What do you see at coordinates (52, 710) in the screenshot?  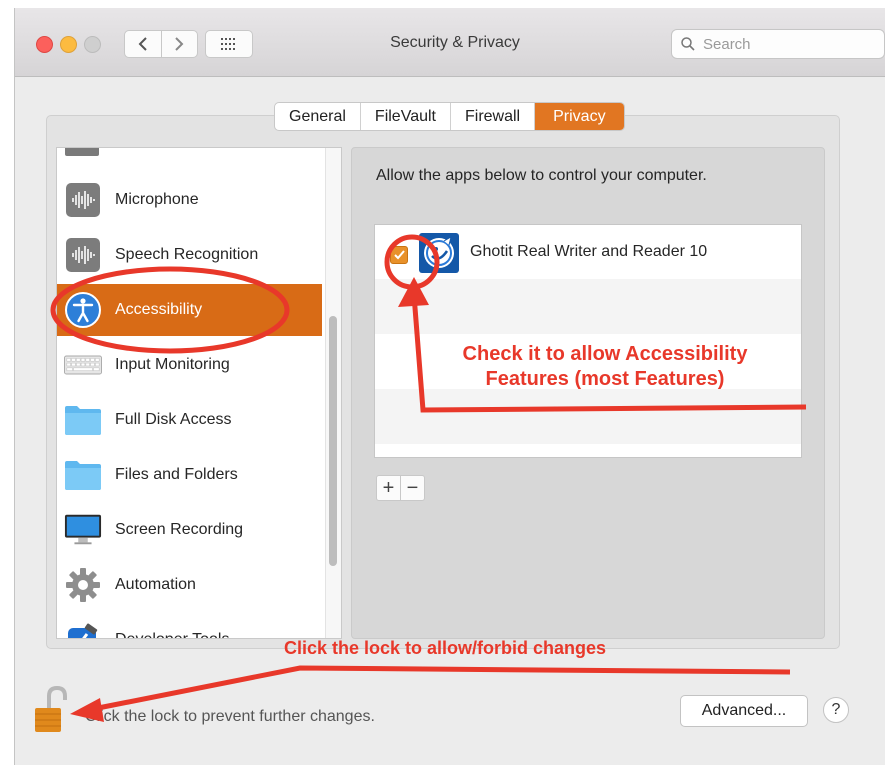 I see `lock-icon` at bounding box center [52, 710].